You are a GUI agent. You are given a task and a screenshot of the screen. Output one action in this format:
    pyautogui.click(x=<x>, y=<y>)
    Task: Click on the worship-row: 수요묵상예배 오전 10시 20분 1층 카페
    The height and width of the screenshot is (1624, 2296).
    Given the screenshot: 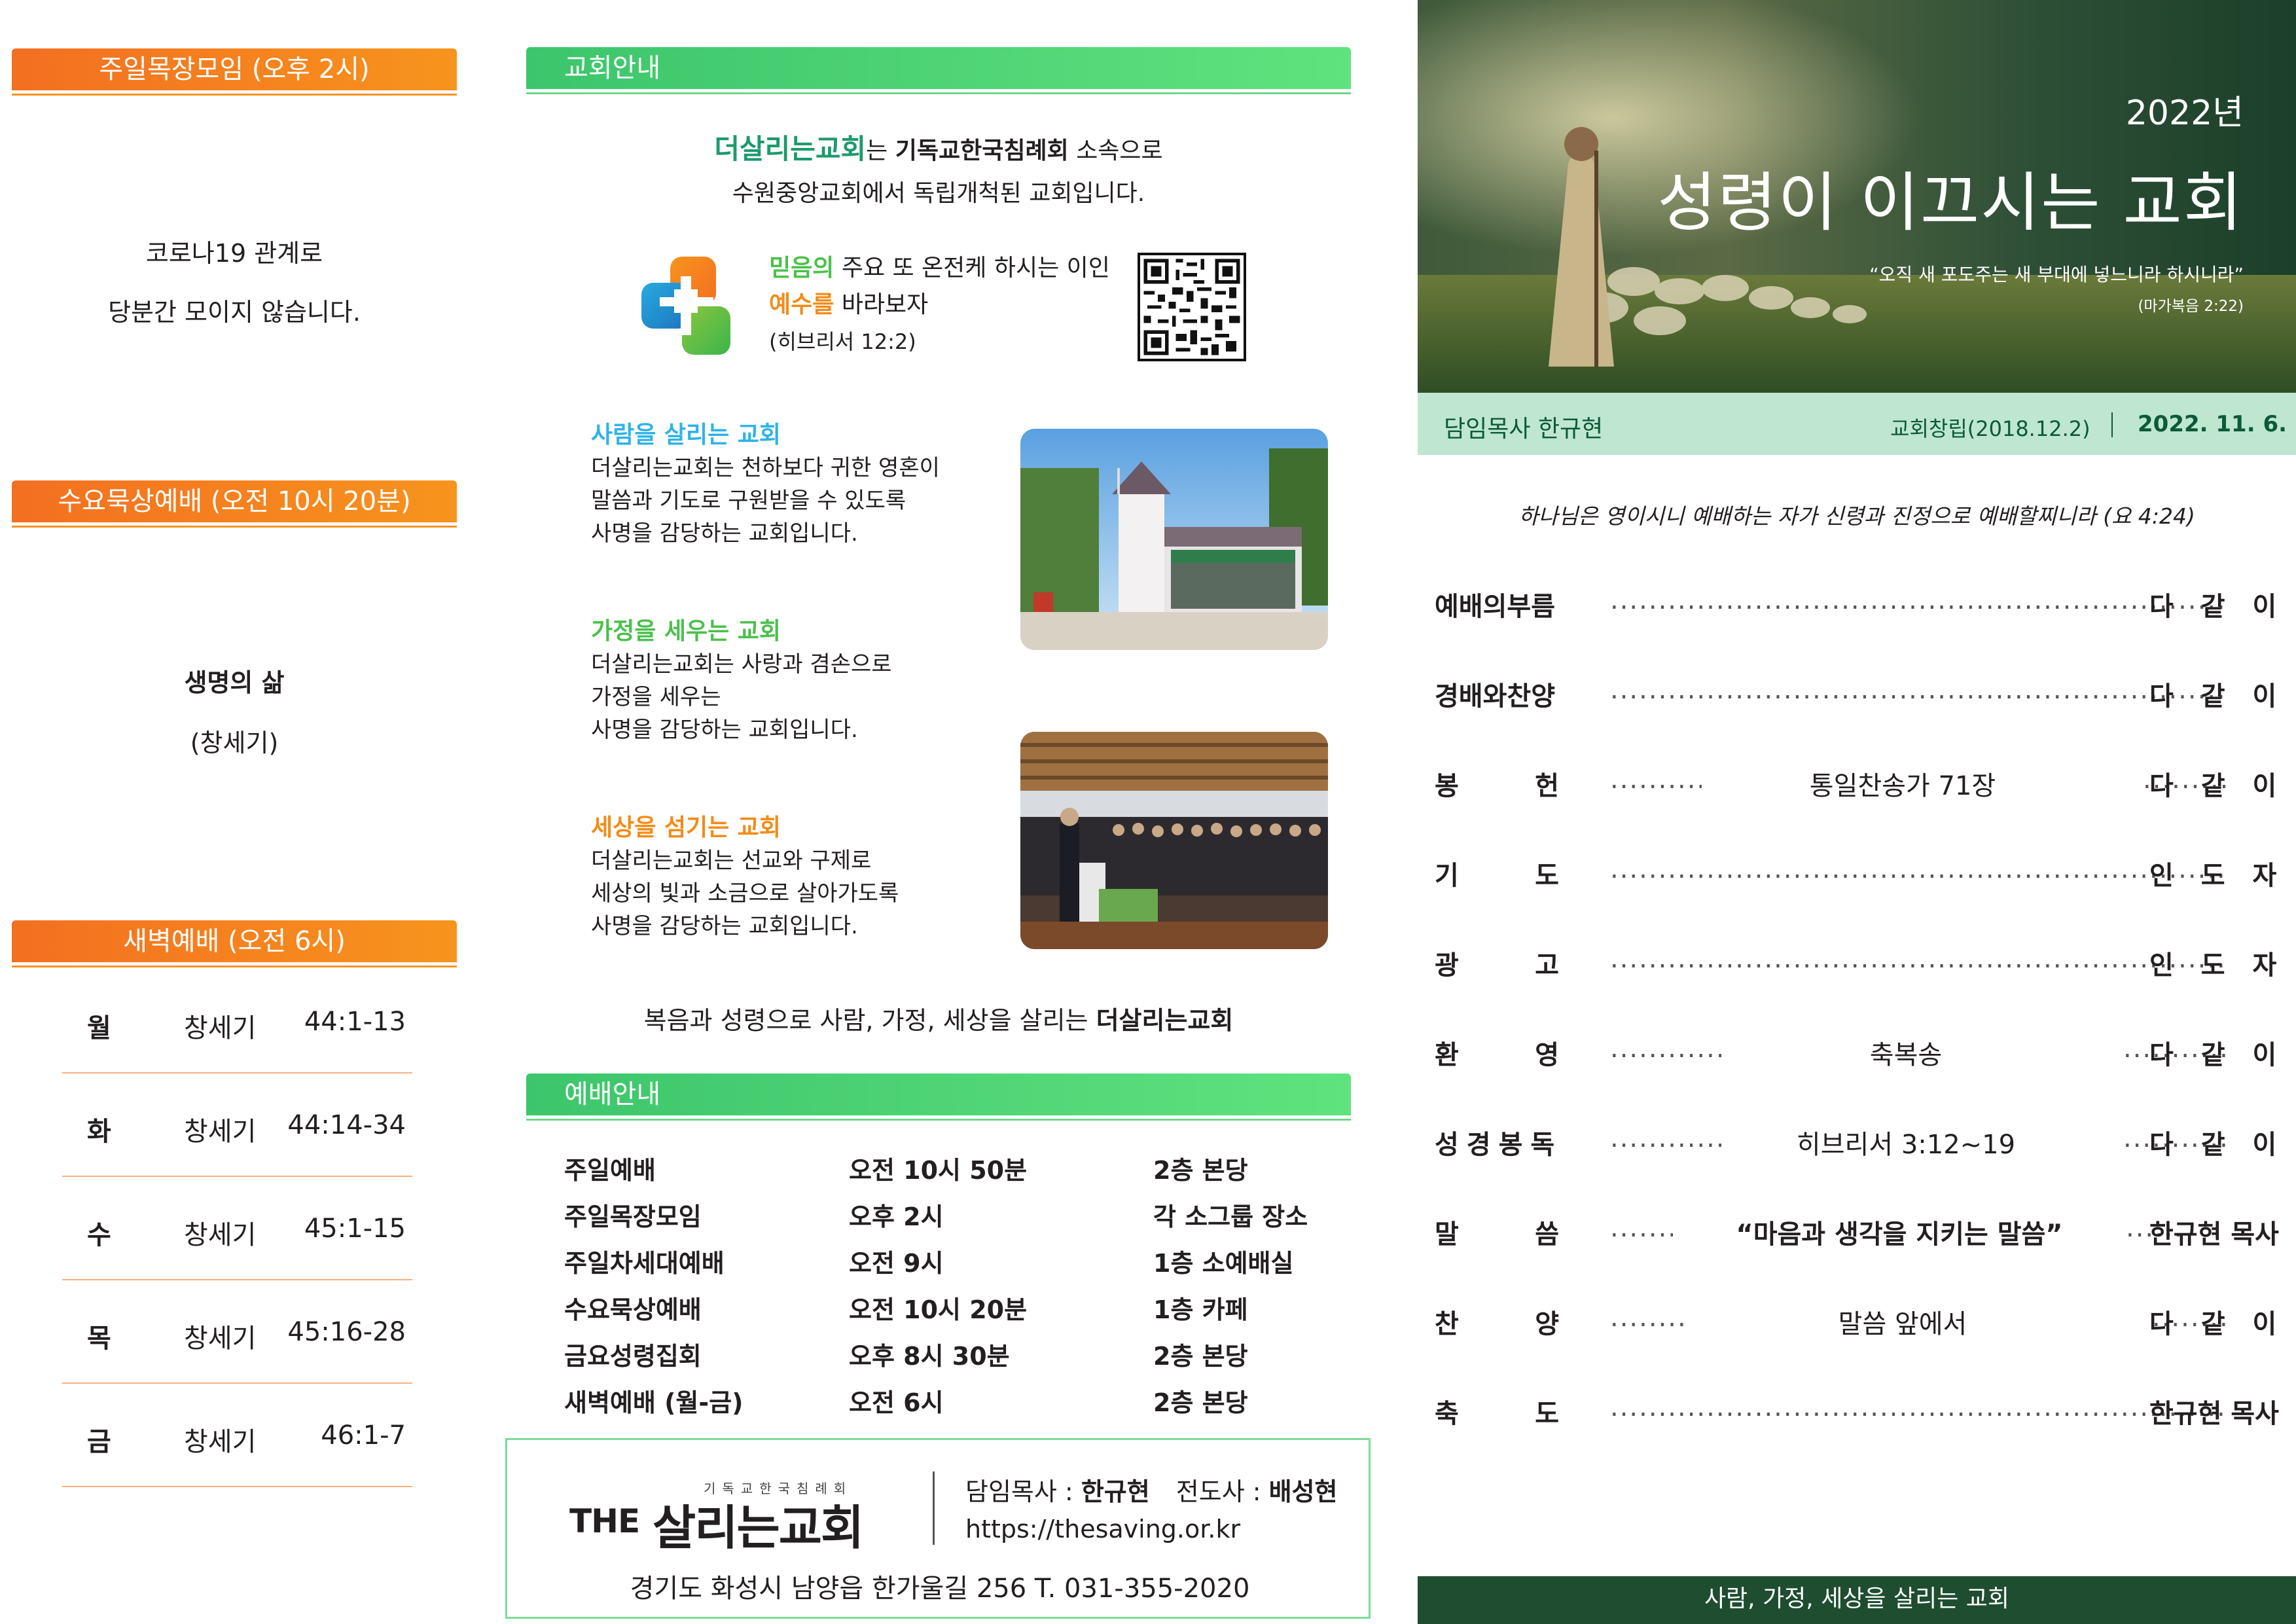 What is the action you would take?
    pyautogui.click(x=957, y=1312)
    